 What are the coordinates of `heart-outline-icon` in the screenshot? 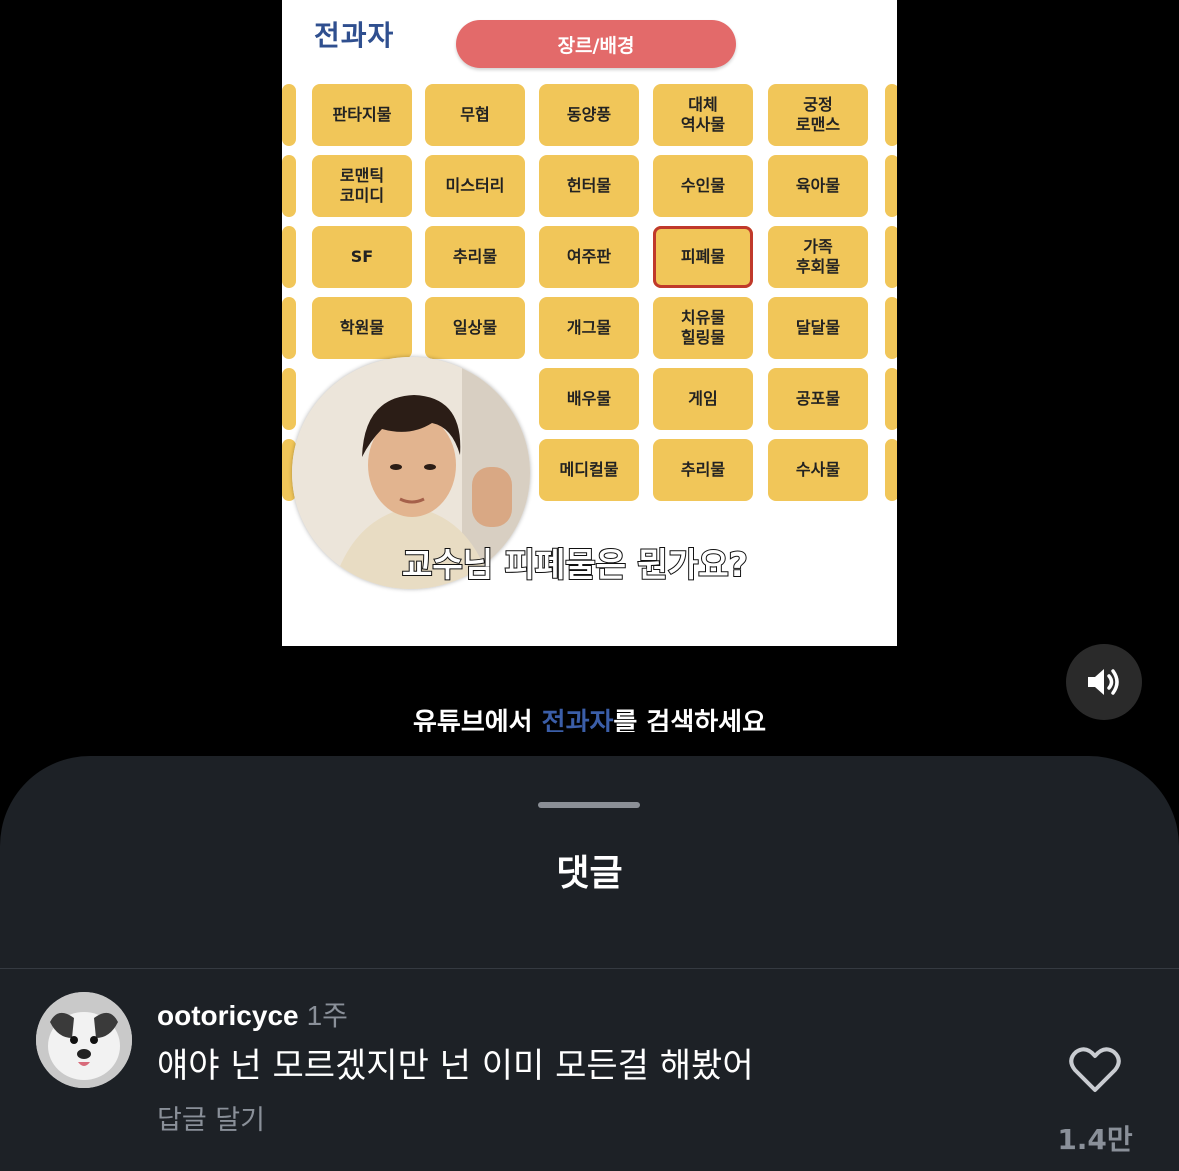 It's located at (1095, 1070).